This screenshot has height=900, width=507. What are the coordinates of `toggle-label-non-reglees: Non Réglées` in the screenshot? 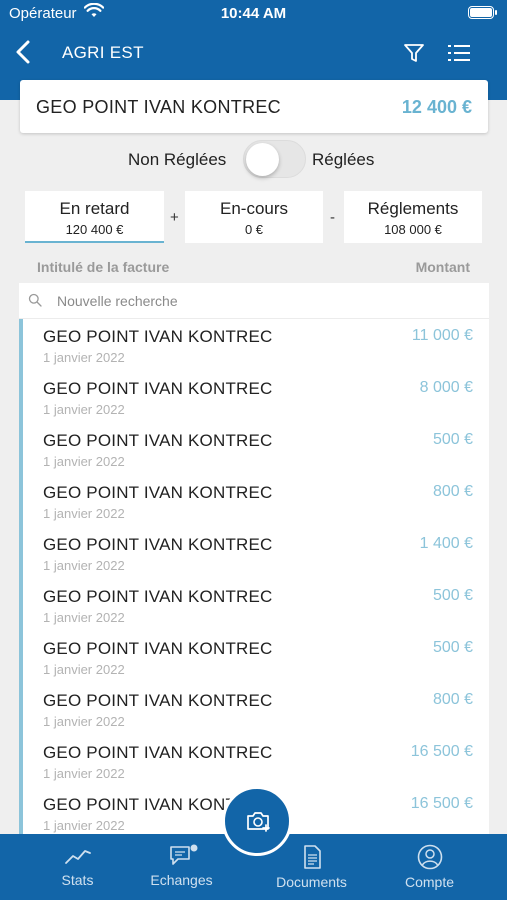 It's located at (177, 159).